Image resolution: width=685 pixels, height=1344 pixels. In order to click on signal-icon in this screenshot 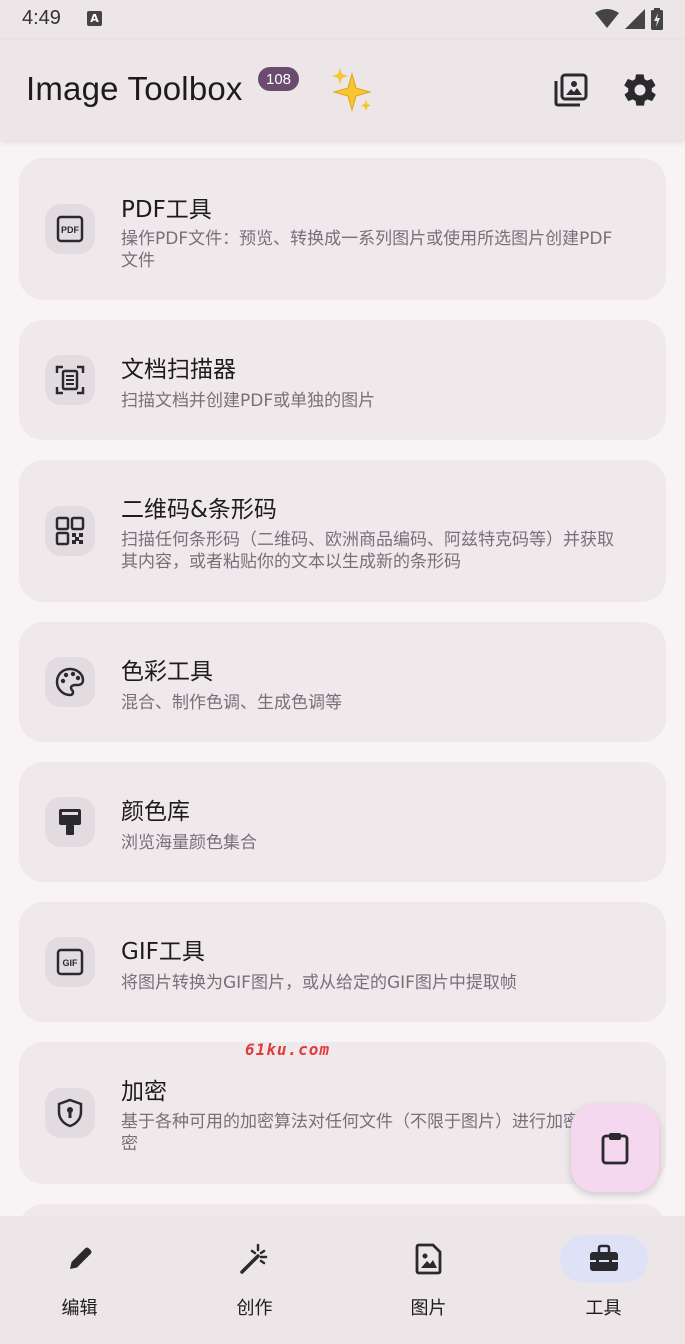, I will do `click(635, 19)`.